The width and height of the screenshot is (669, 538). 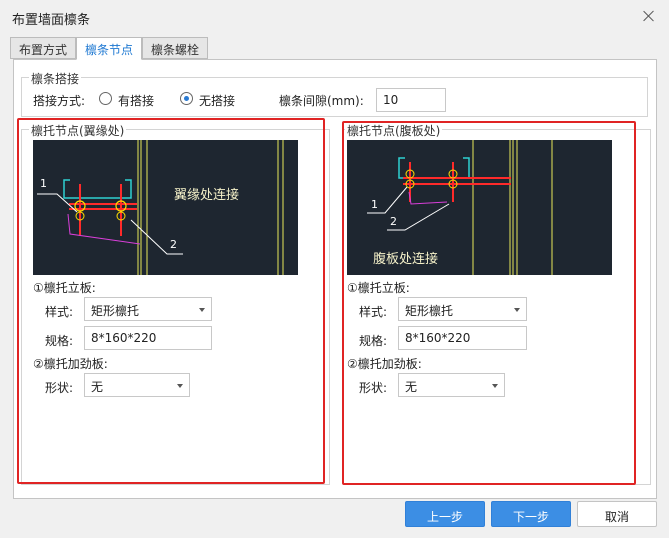 I want to click on gap-input: 10, so click(x=411, y=100).